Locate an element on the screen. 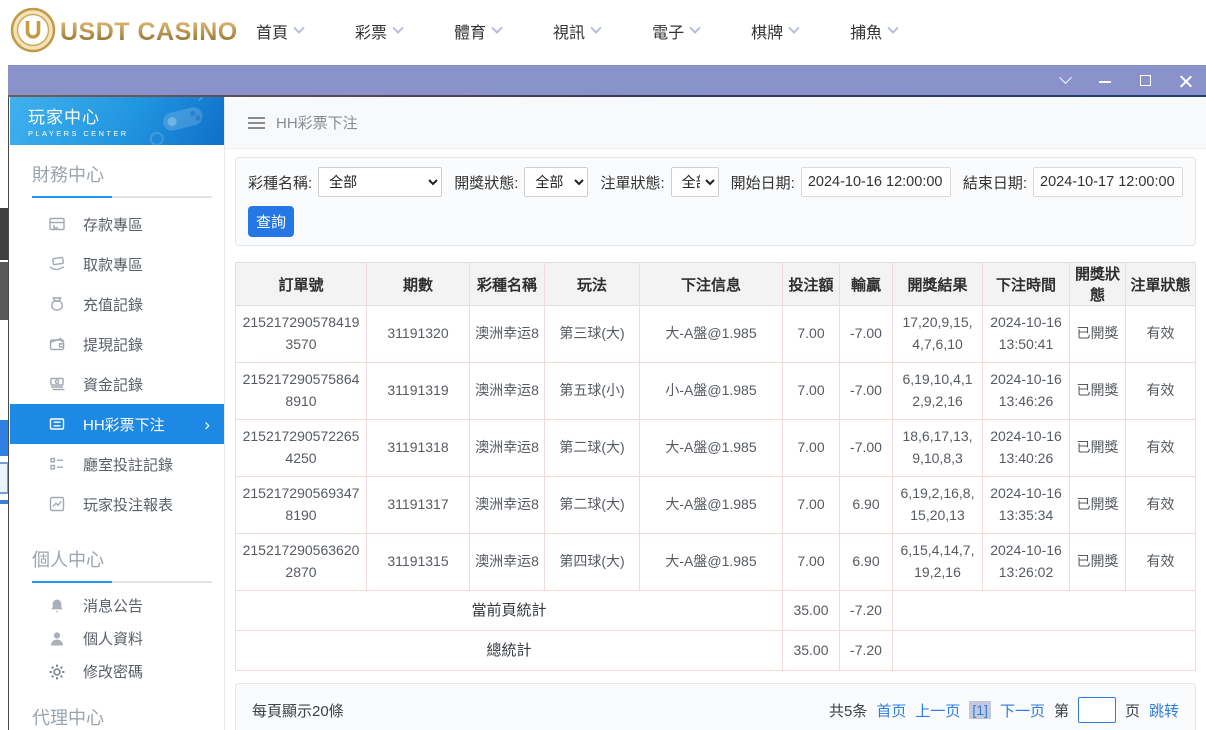 The width and height of the screenshot is (1206, 730). sidebar-item-funds-record: 資金記錄 is located at coordinates (117, 384).